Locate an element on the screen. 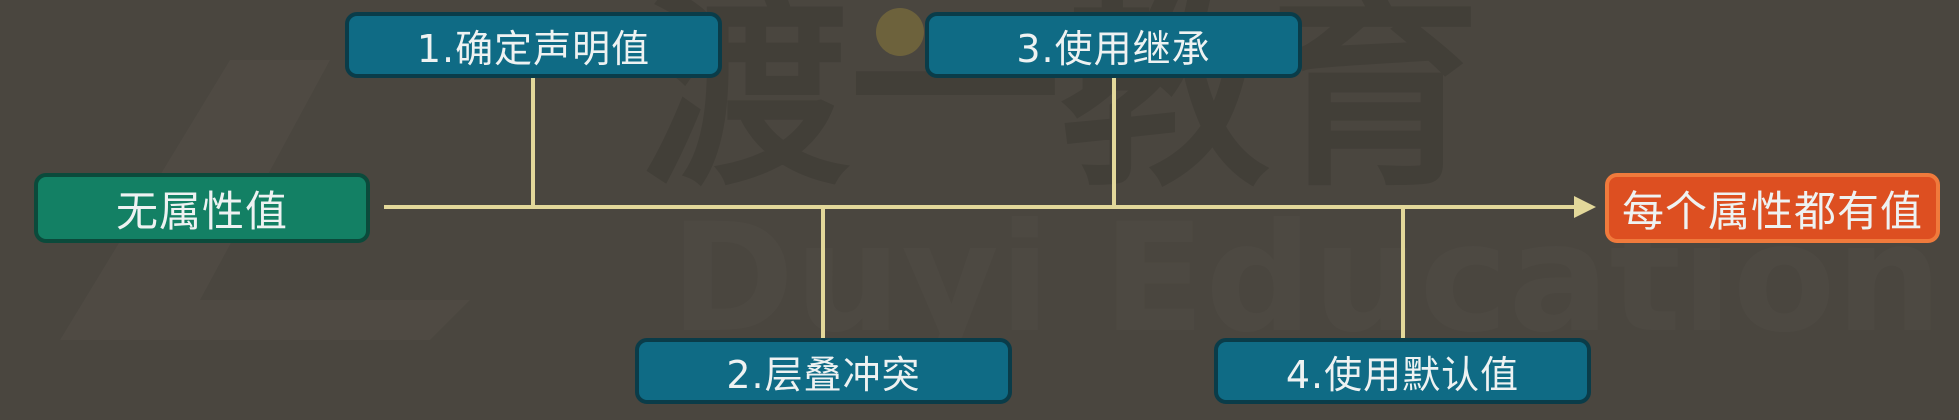 This screenshot has height=420, width=1959. step-4-label: 4.使用默认值 is located at coordinates (1402, 374).